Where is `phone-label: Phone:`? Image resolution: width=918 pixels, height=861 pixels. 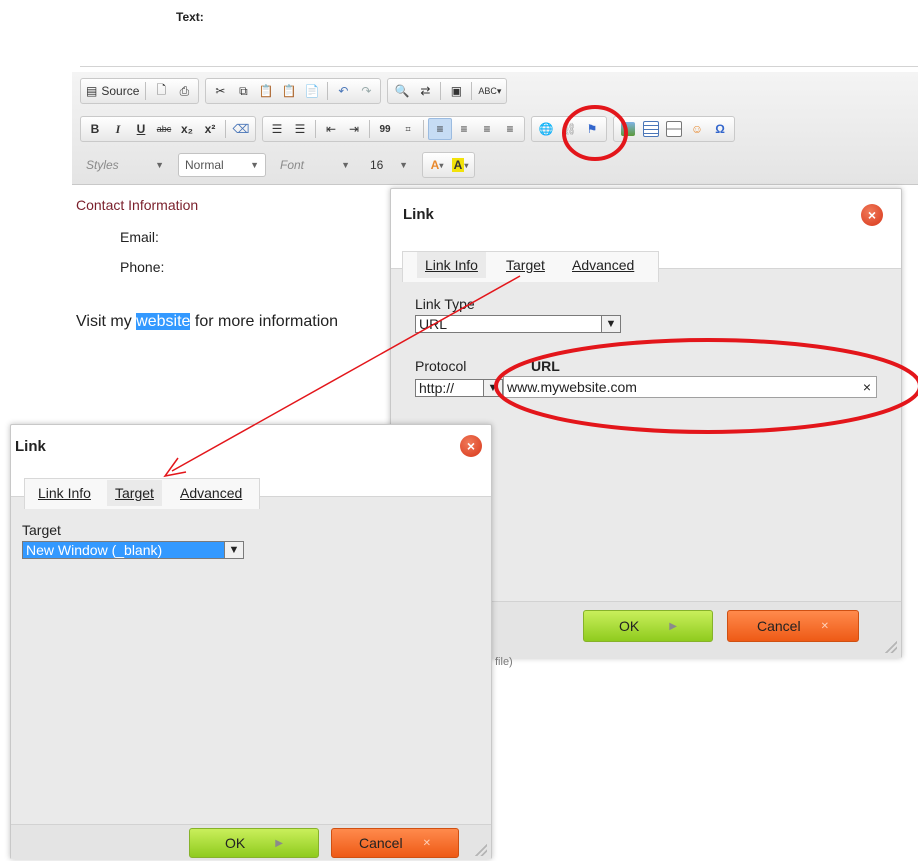
phone-label: Phone: is located at coordinates (142, 267).